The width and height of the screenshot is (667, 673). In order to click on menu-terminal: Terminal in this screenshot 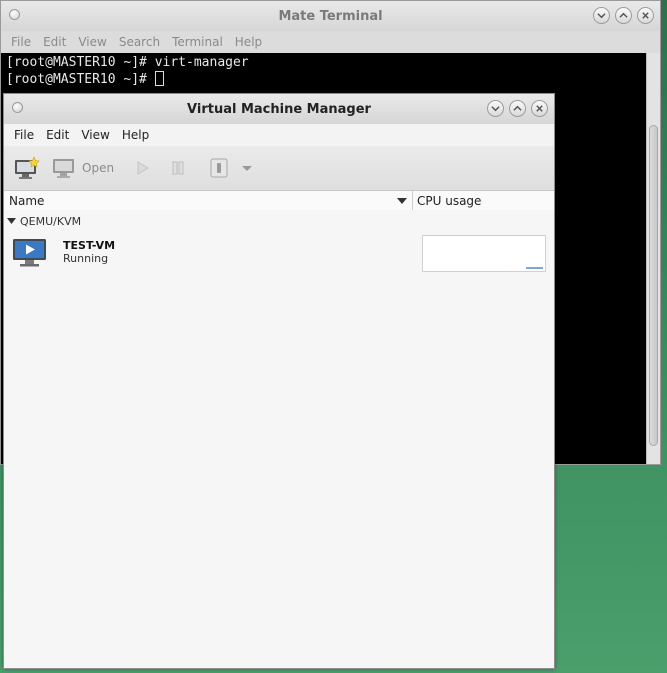, I will do `click(197, 42)`.